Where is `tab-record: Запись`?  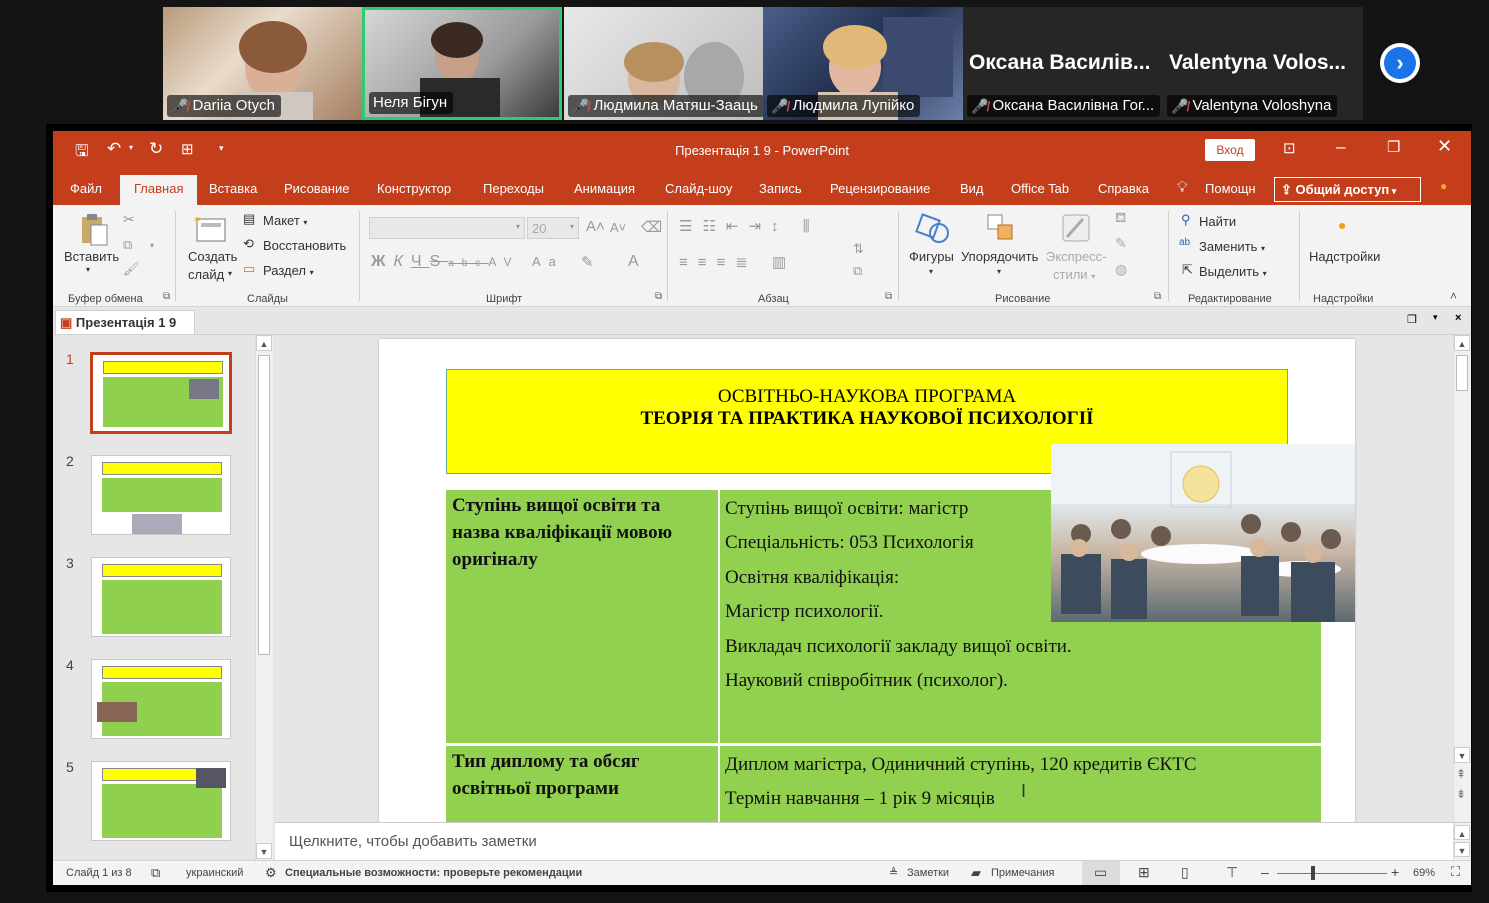
tab-record: Запись is located at coordinates (780, 188).